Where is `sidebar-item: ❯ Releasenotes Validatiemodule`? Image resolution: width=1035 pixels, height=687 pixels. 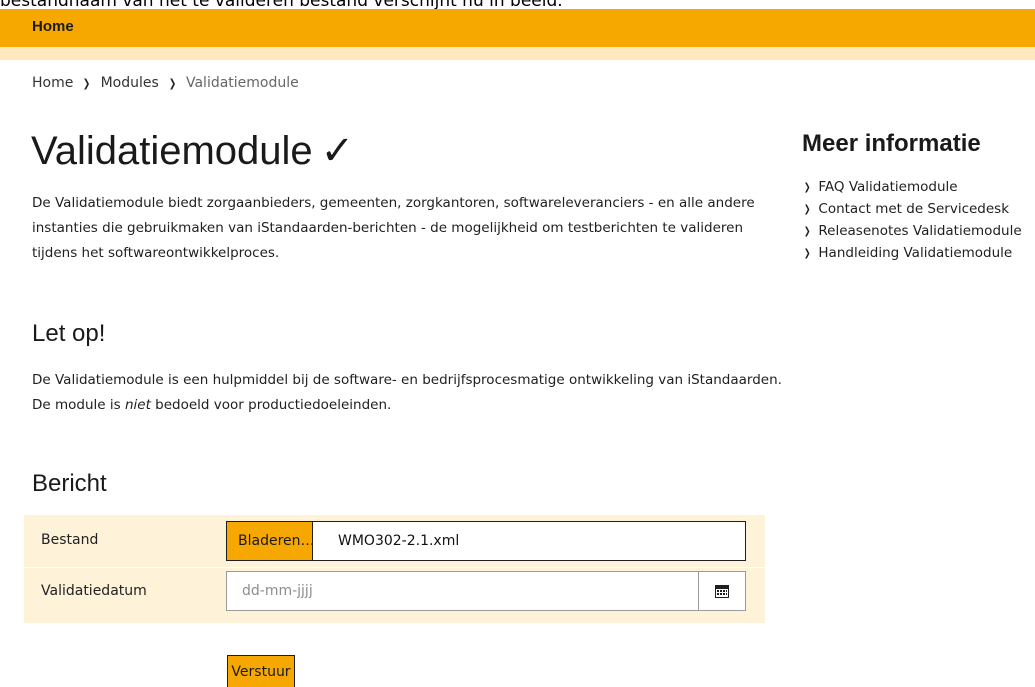 sidebar-item: ❯ Releasenotes Validatiemodule is located at coordinates (918, 231).